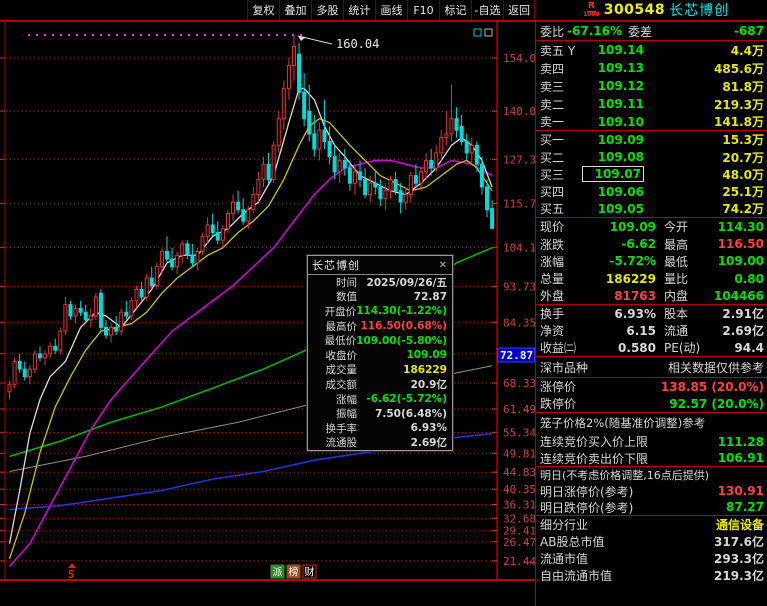 This screenshot has height=606, width=767. I want to click on bid-row-买三: 买三 109.07 48.0万, so click(651, 174).